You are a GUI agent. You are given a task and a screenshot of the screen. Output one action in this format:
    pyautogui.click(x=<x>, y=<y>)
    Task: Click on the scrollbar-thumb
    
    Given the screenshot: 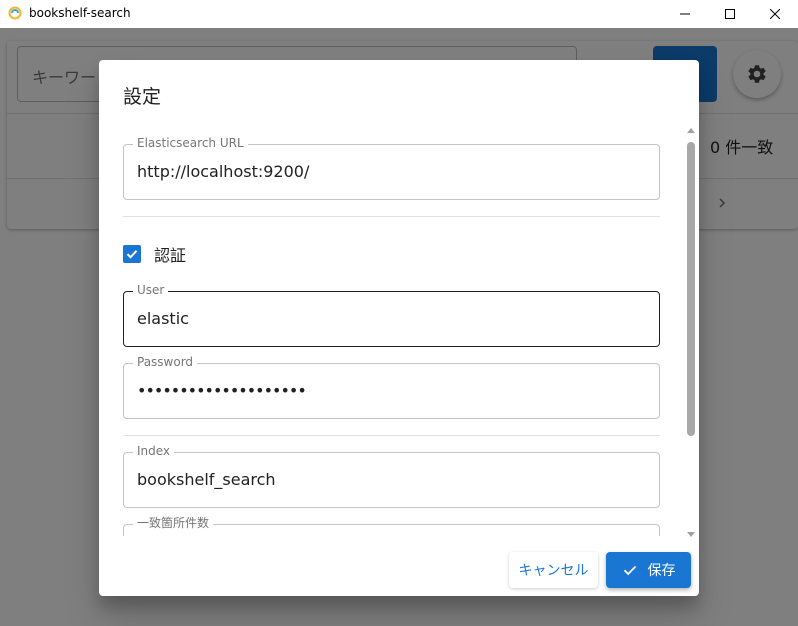 What is the action you would take?
    pyautogui.click(x=691, y=289)
    